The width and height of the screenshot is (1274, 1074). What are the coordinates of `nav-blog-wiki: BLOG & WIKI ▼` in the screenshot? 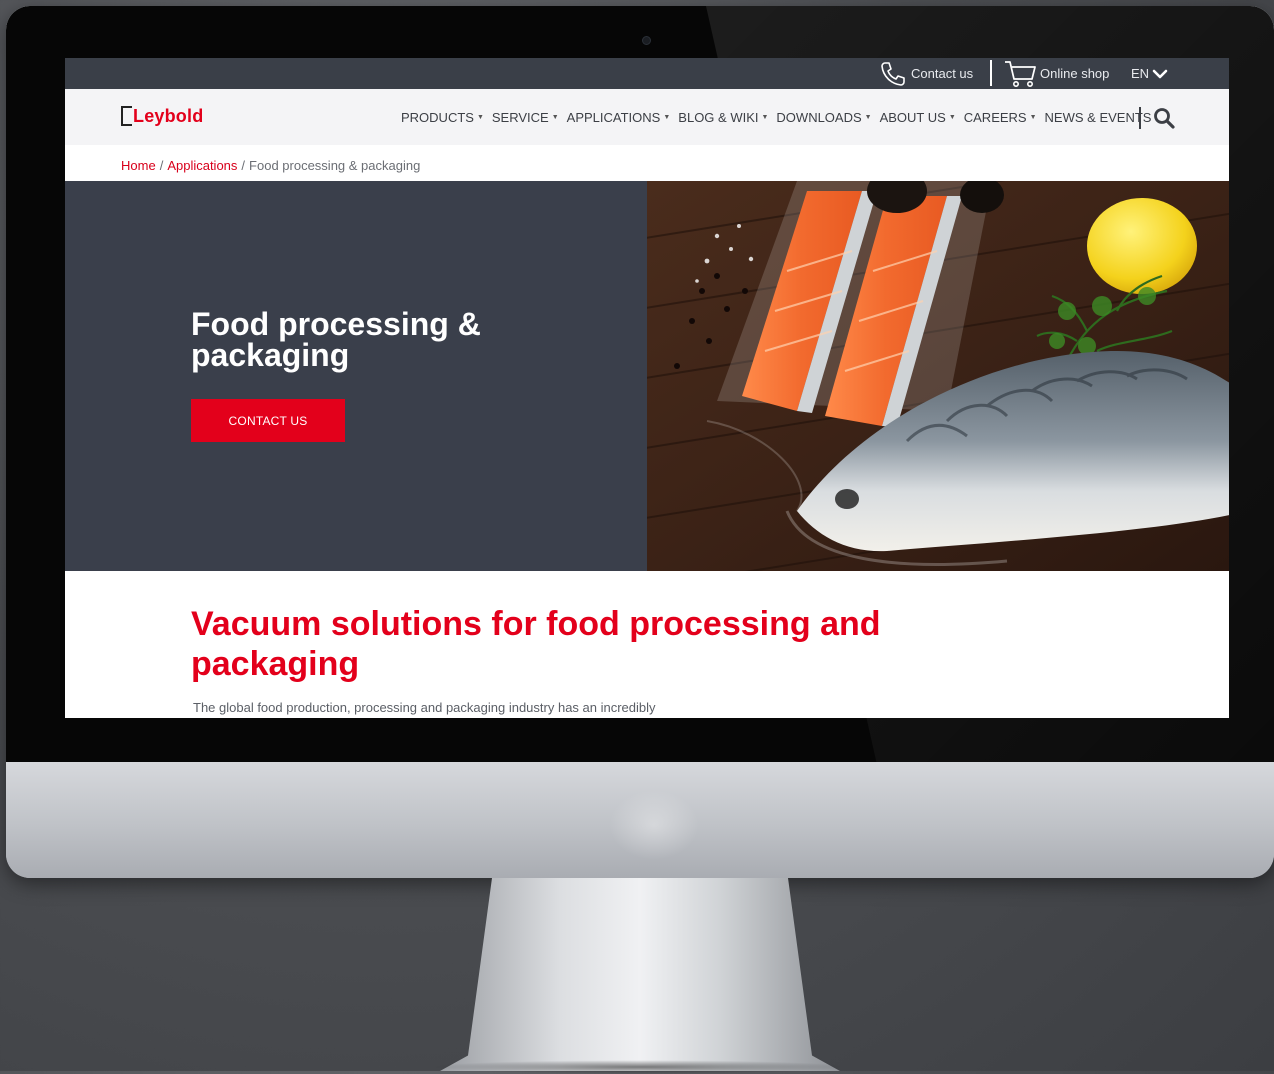 It's located at (723, 117).